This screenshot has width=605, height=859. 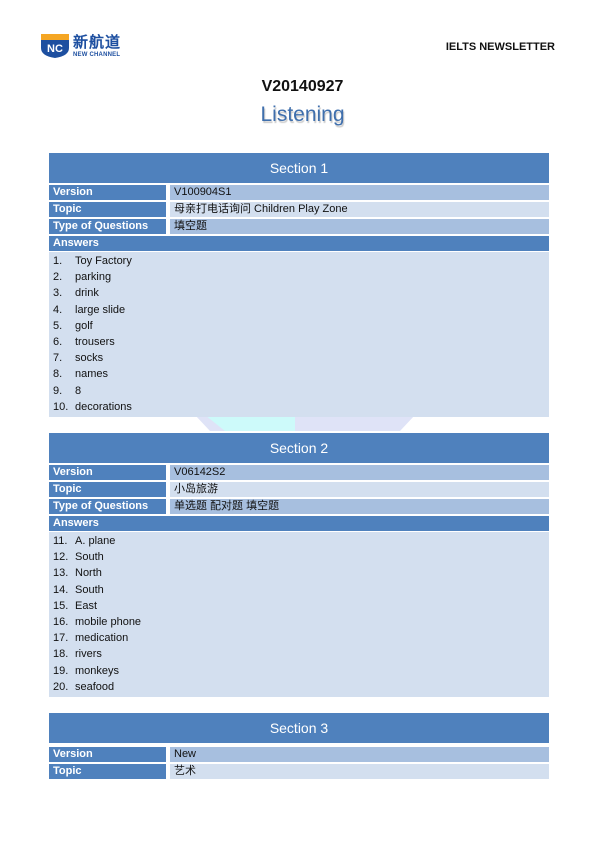 I want to click on shield-logo-icon: NC, so click(x=55, y=46).